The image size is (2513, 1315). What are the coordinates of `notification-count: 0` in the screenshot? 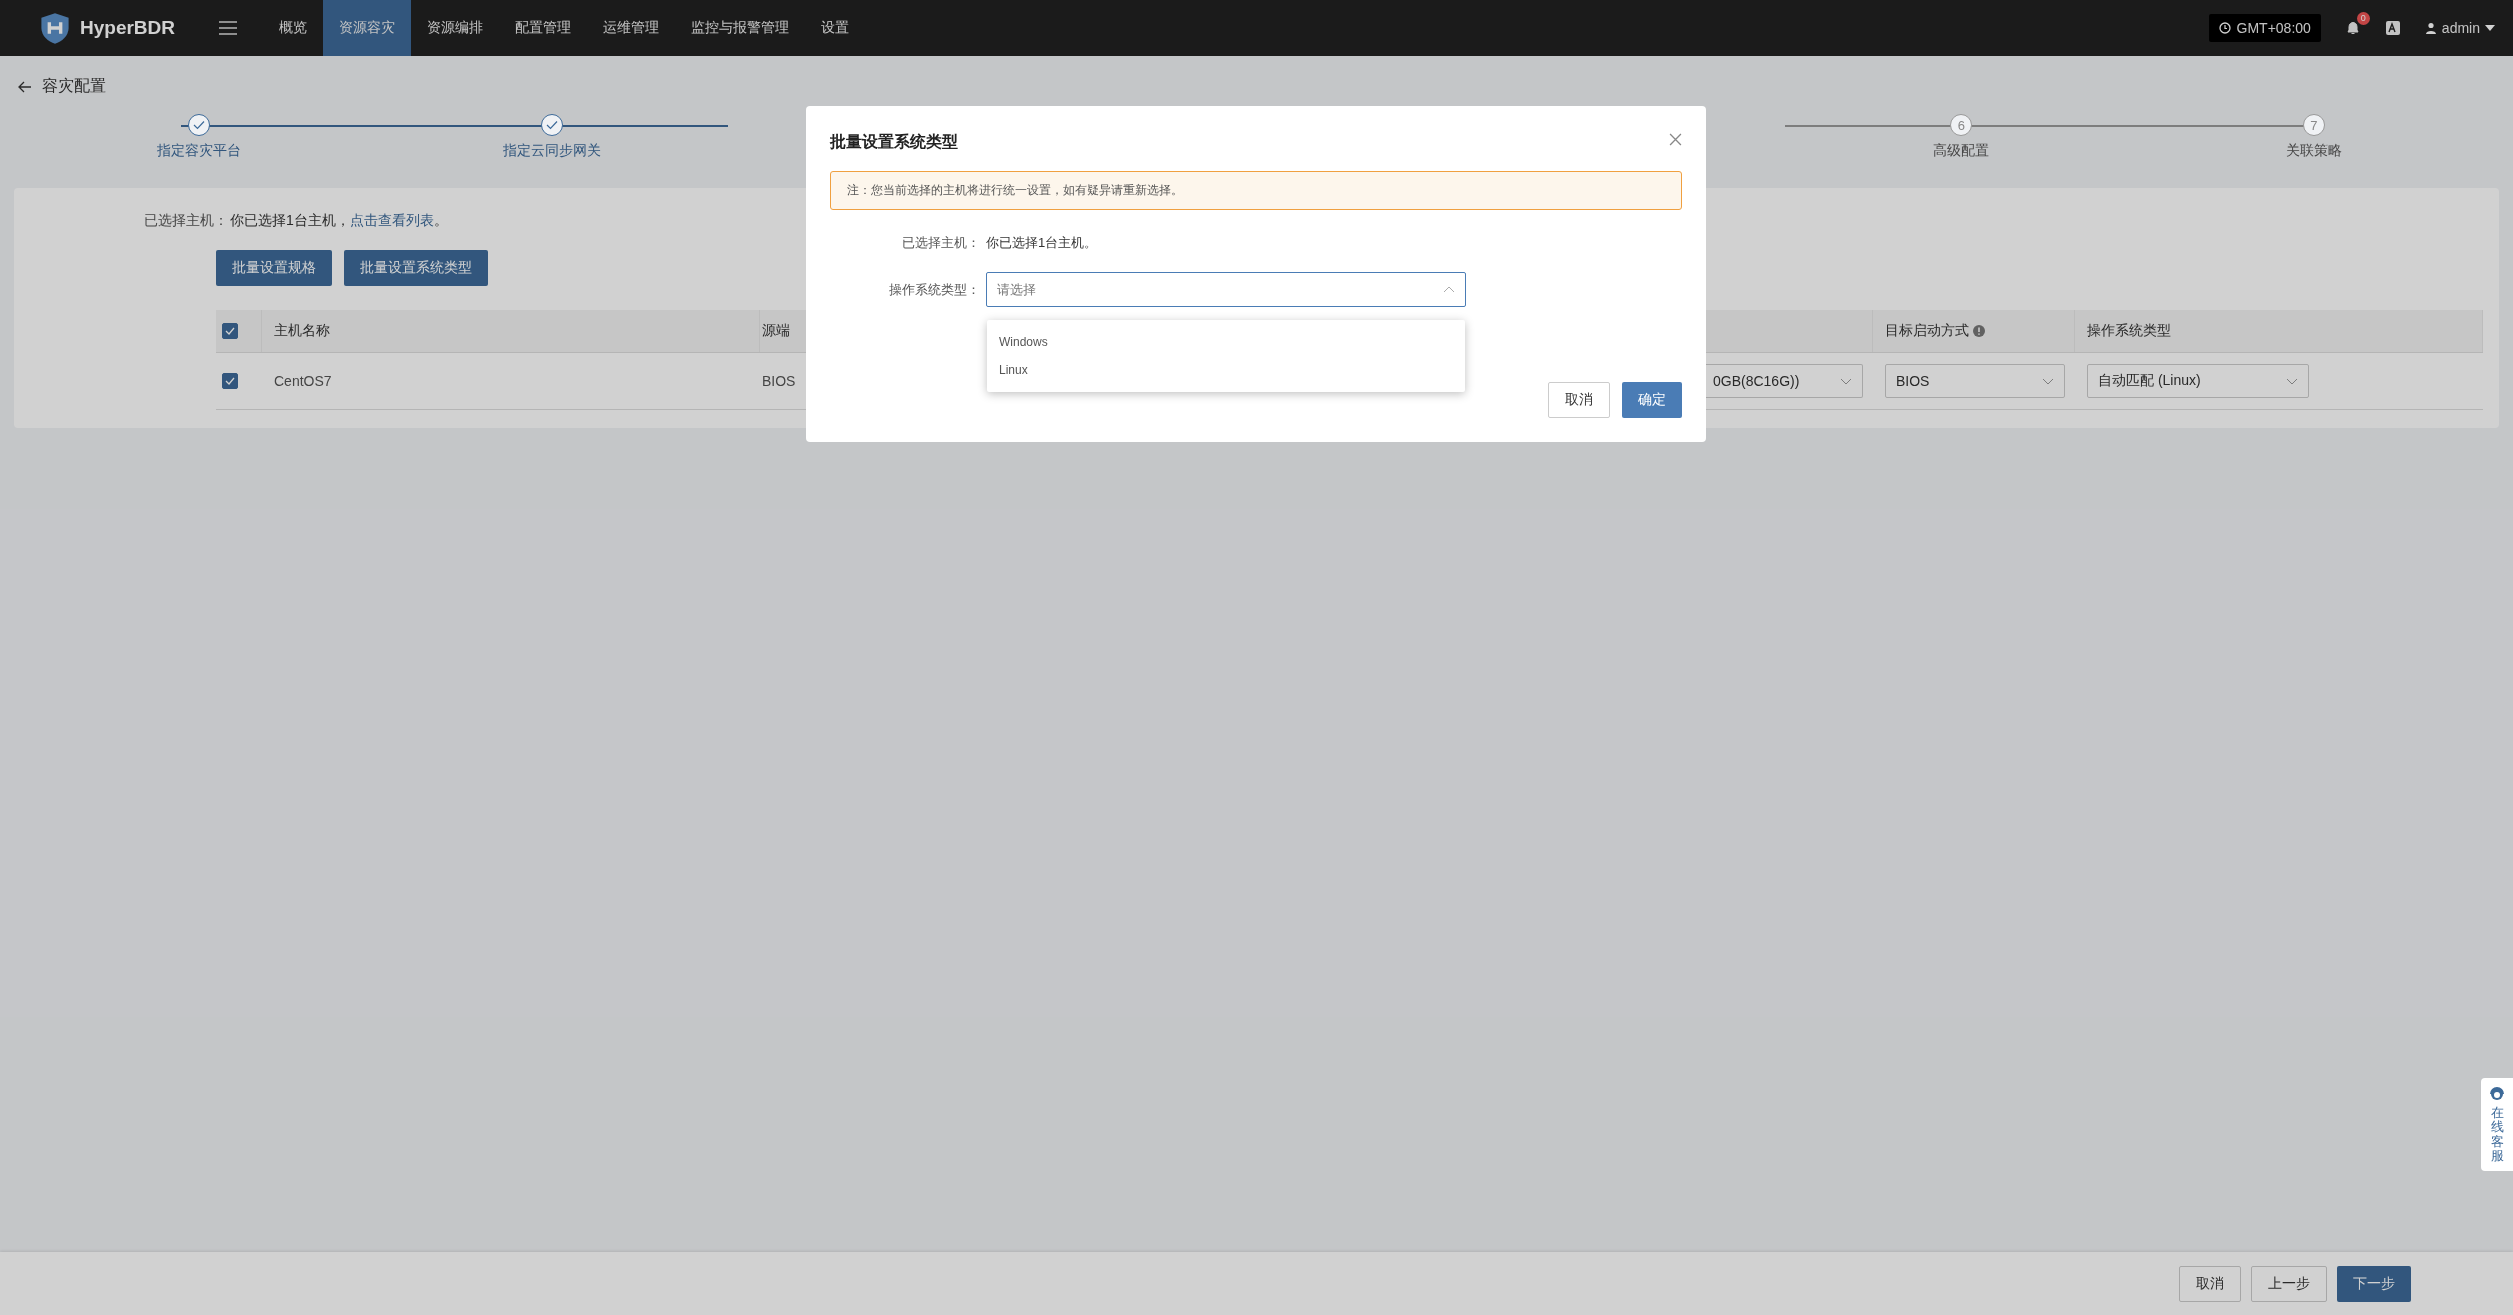 It's located at (2363, 18).